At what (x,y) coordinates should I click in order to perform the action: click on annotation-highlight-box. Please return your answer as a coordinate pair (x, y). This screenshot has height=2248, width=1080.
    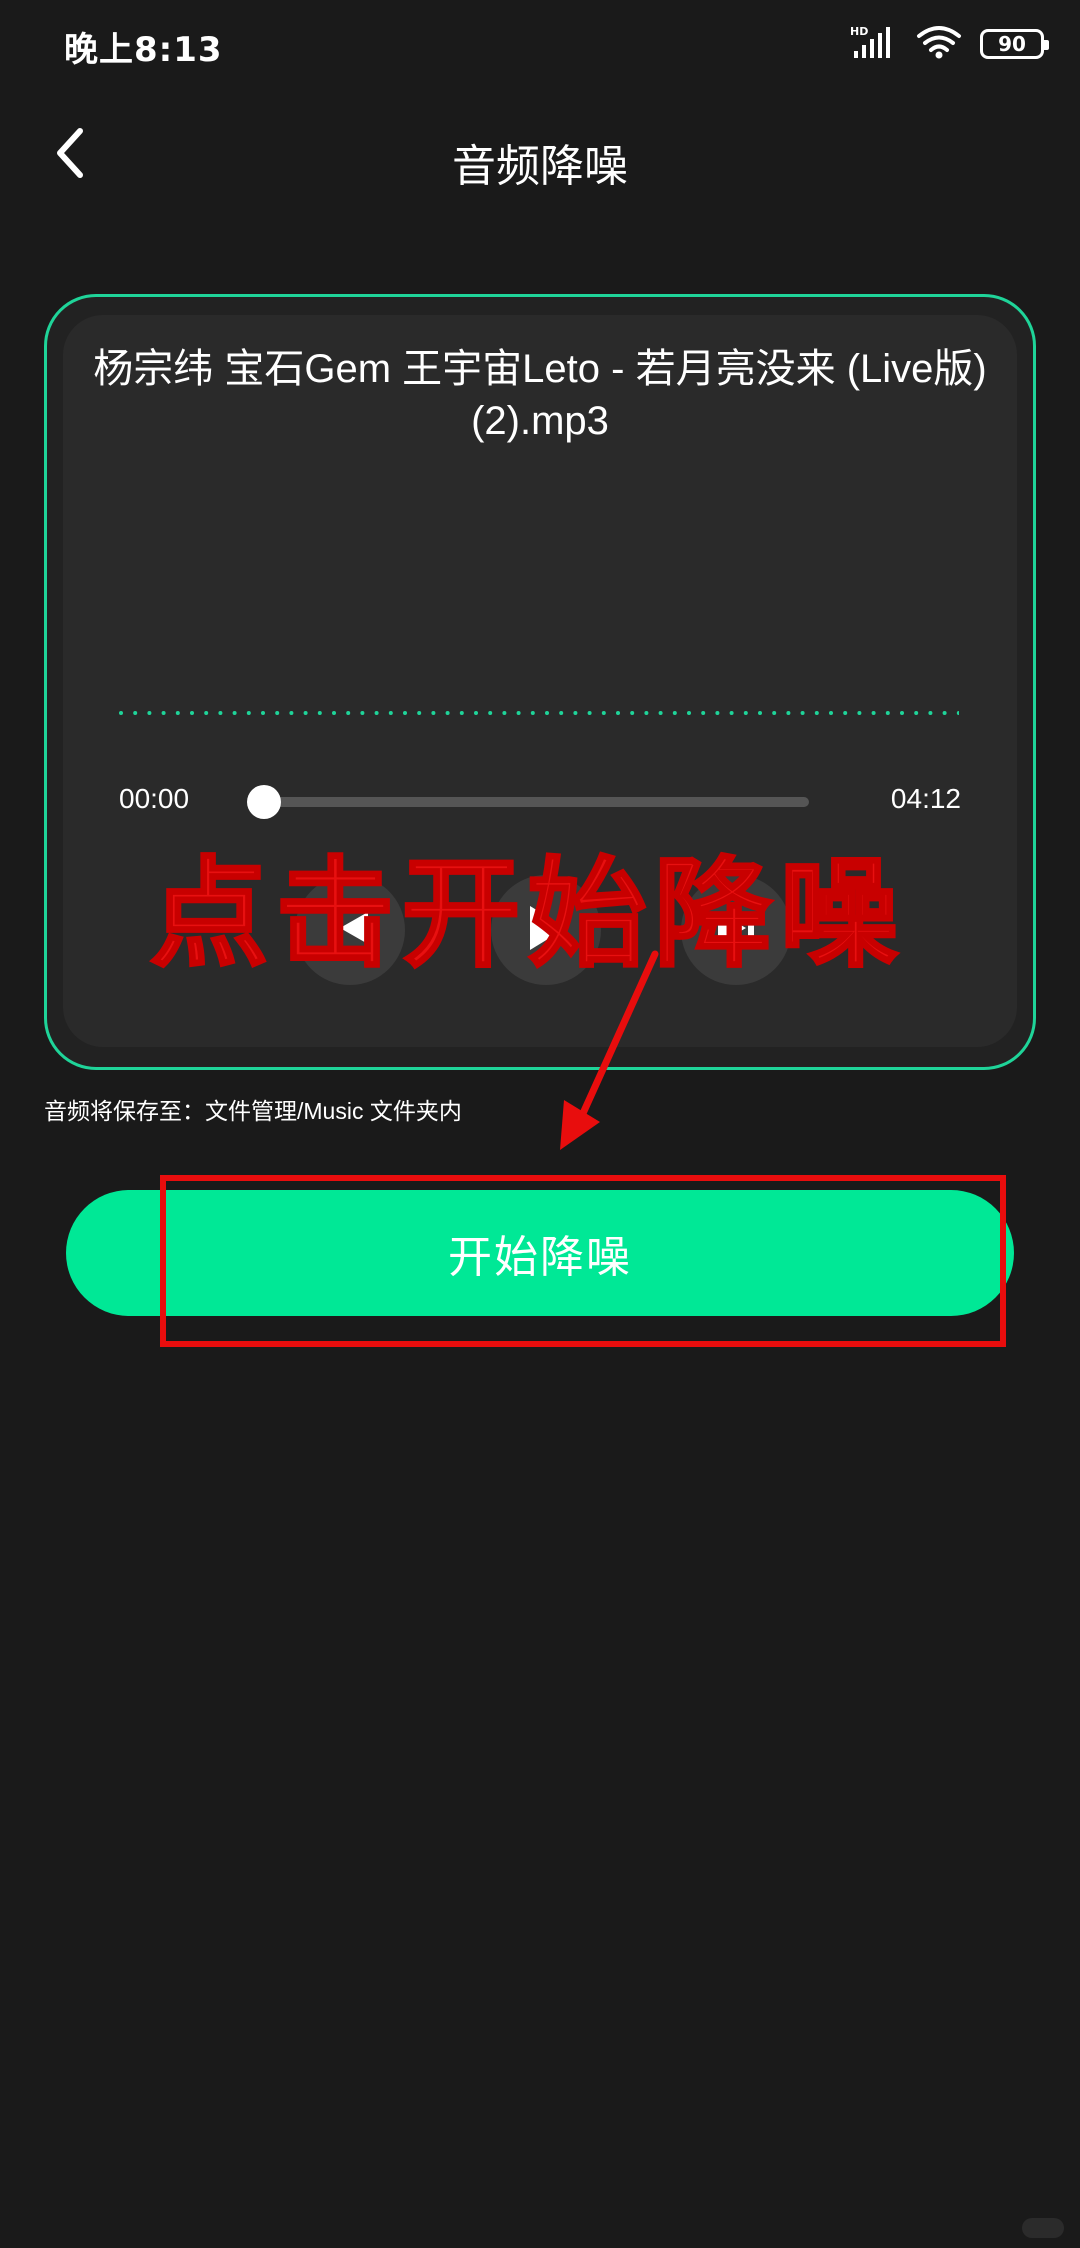
    Looking at the image, I should click on (583, 1261).